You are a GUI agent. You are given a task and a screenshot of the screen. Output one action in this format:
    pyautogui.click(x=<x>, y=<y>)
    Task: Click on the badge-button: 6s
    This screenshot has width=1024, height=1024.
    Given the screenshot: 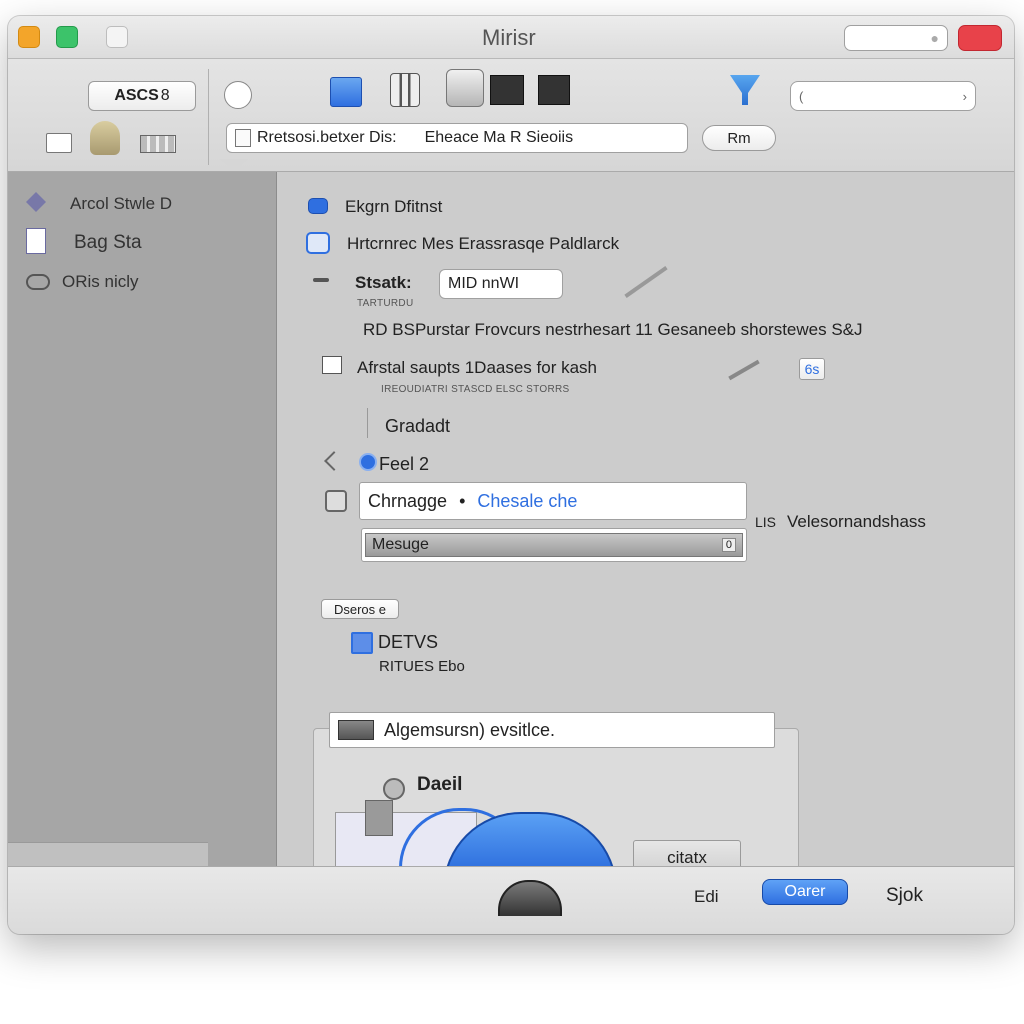 What is the action you would take?
    pyautogui.click(x=812, y=369)
    